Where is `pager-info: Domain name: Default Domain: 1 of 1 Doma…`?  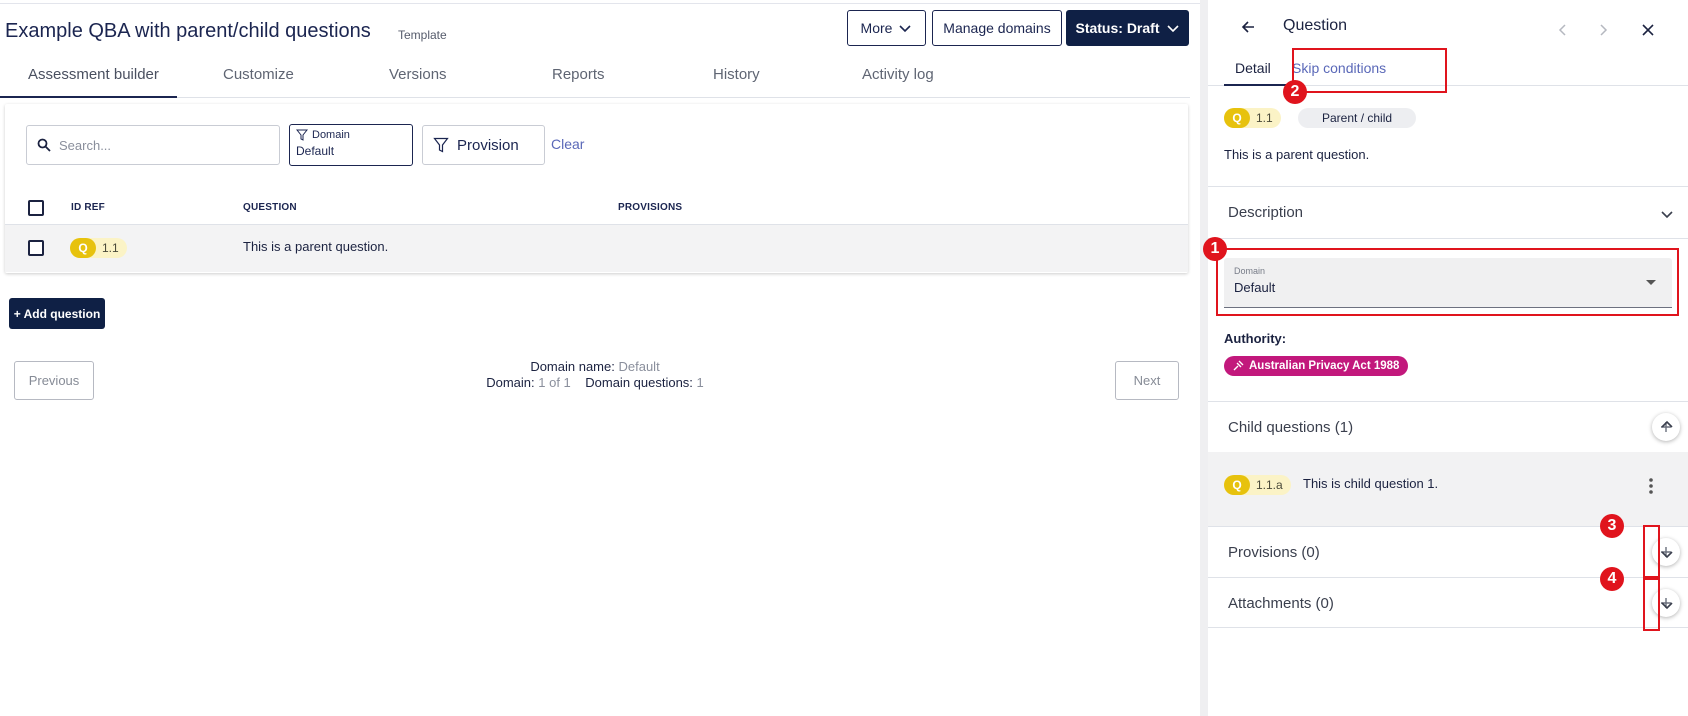
pager-info: Domain name: Default Domain: 1 of 1 Doma… is located at coordinates (595, 375).